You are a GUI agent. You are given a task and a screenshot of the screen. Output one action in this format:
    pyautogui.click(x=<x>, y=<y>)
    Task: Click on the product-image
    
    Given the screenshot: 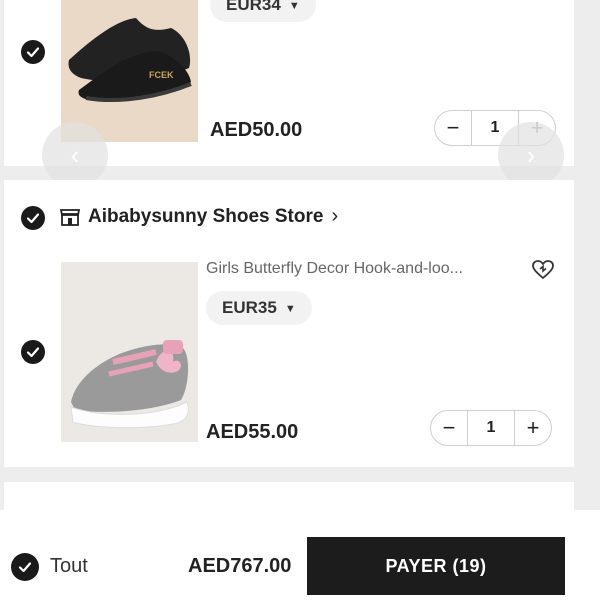 What is the action you would take?
    pyautogui.click(x=129, y=352)
    